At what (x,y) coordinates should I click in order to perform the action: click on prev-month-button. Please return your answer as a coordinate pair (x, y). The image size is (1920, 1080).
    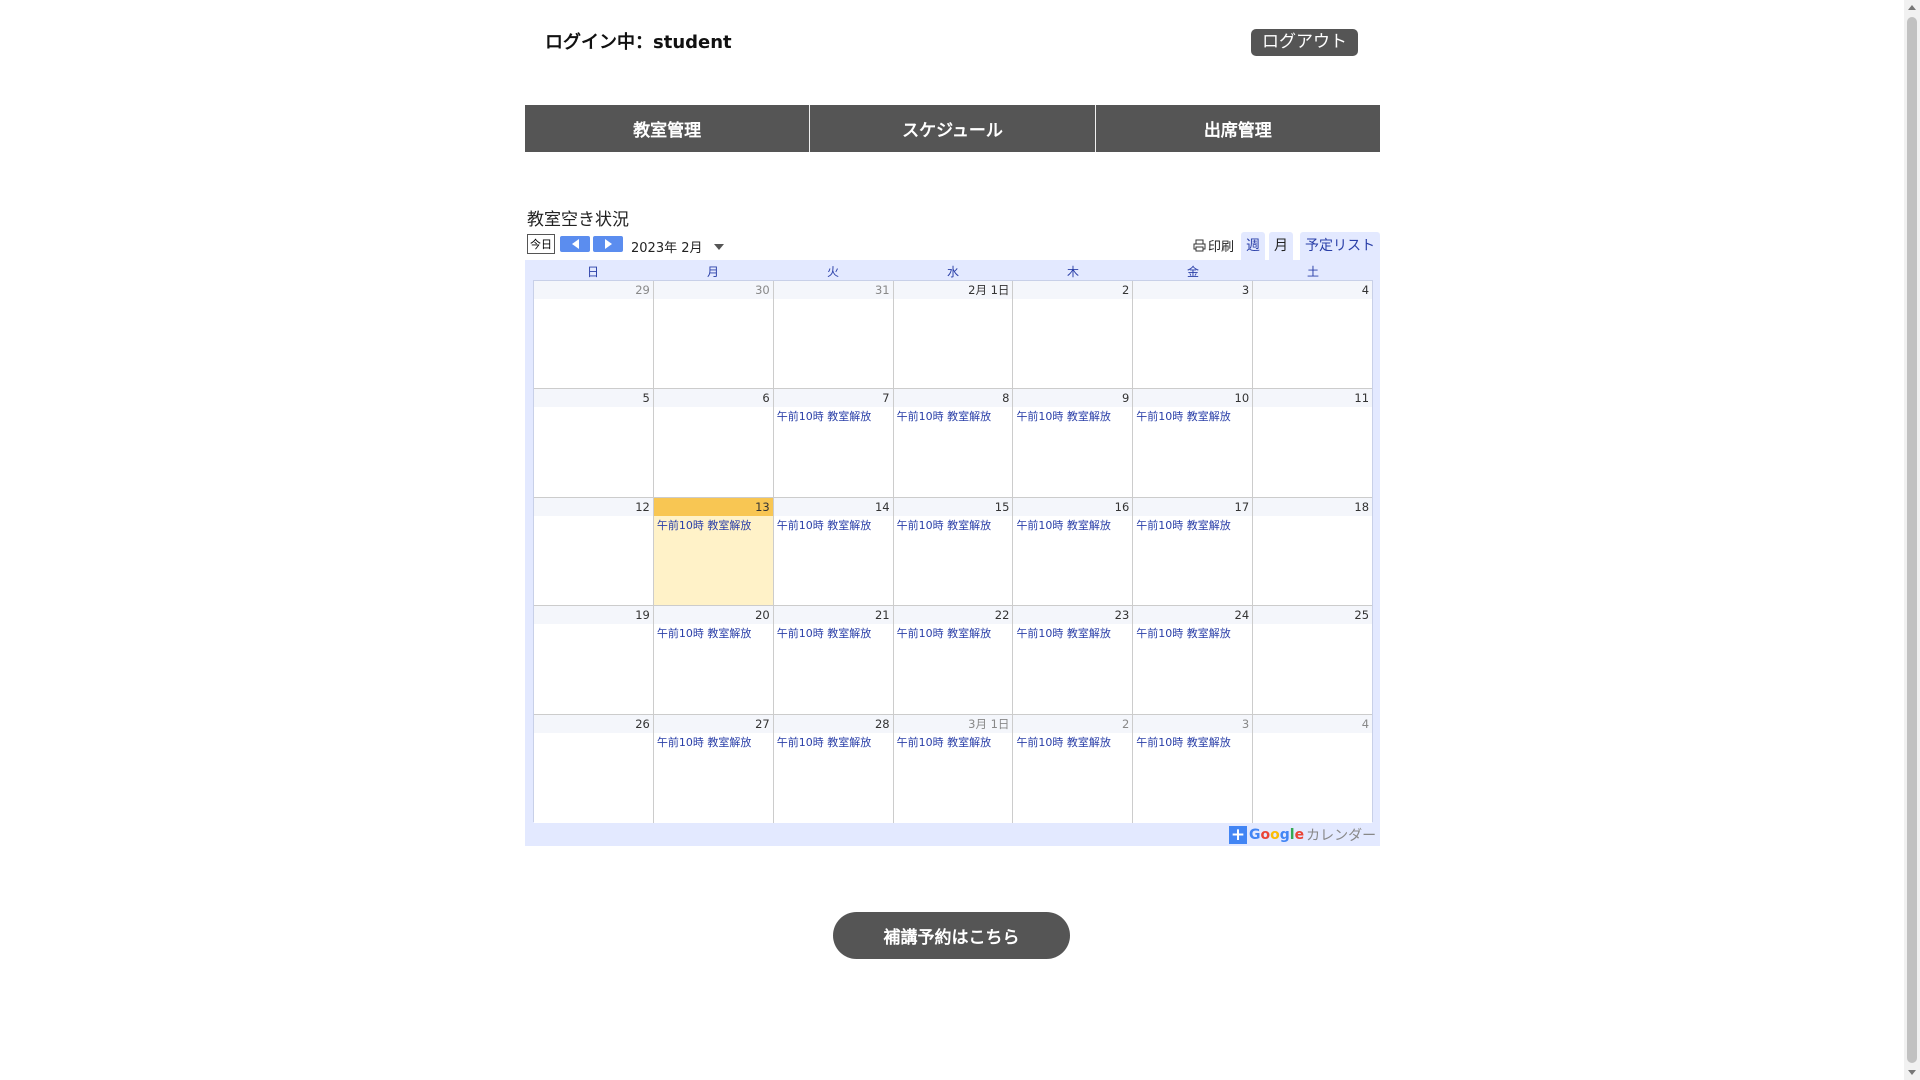
    Looking at the image, I should click on (575, 244).